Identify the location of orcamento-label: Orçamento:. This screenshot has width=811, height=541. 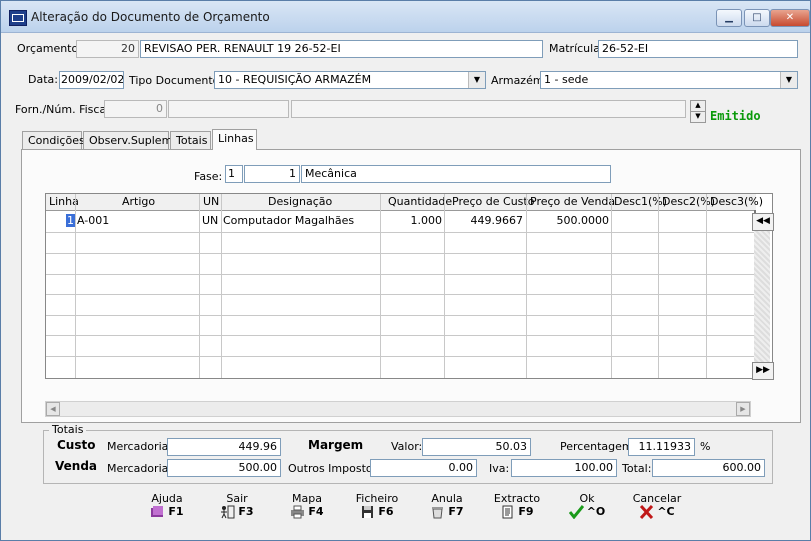
(49, 48).